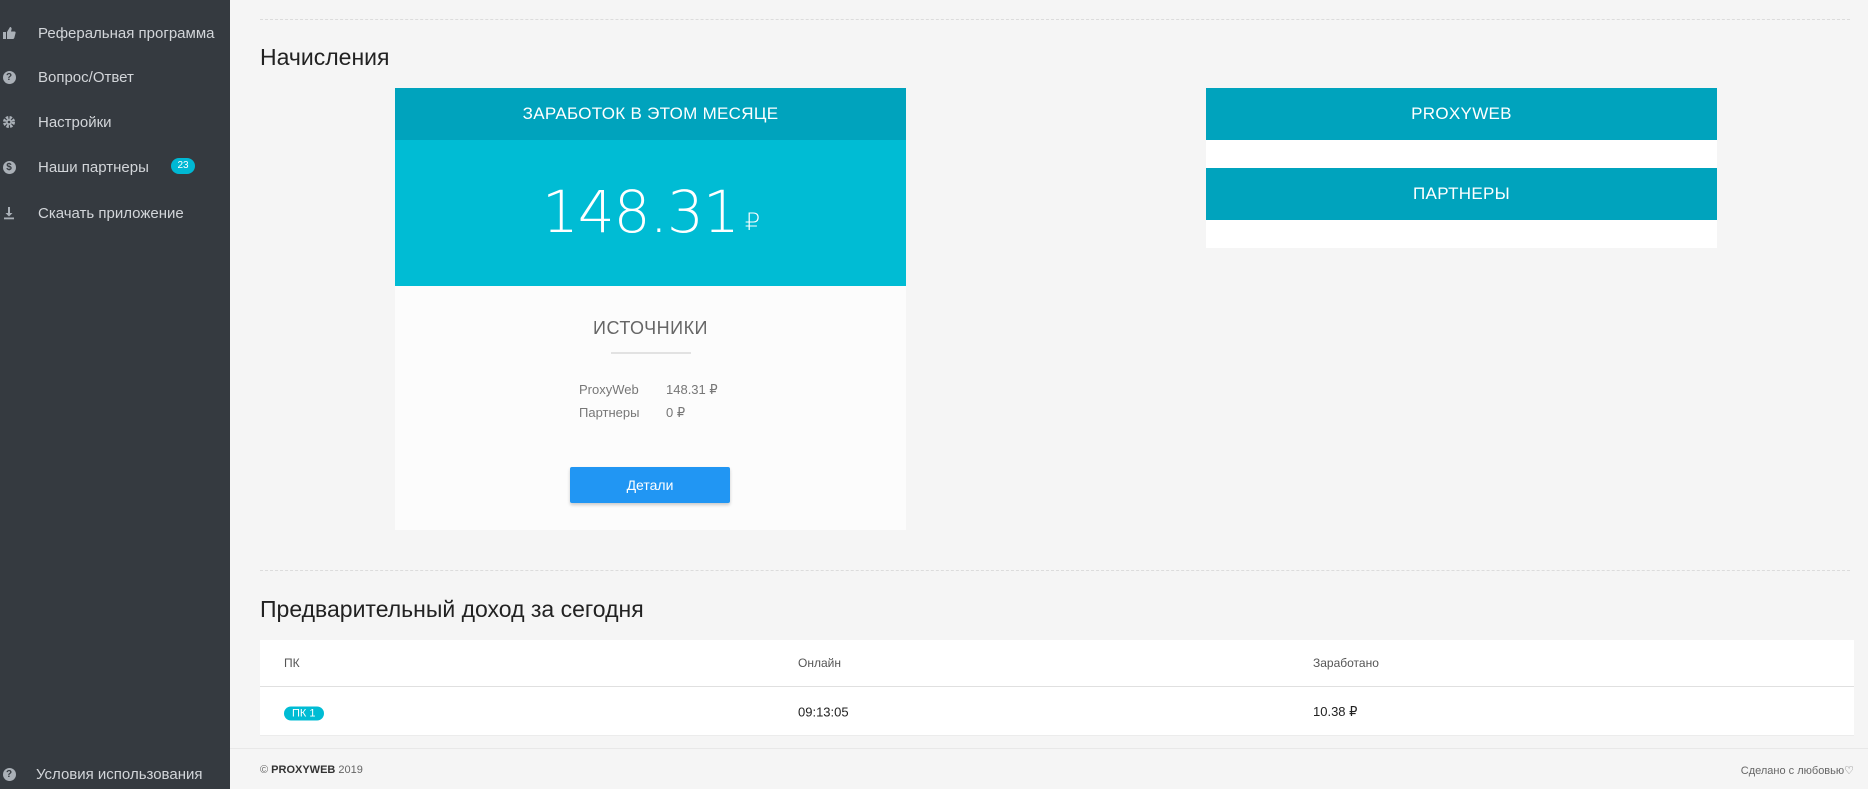 This screenshot has width=1868, height=789. I want to click on accruals-title: Начисления, so click(325, 57).